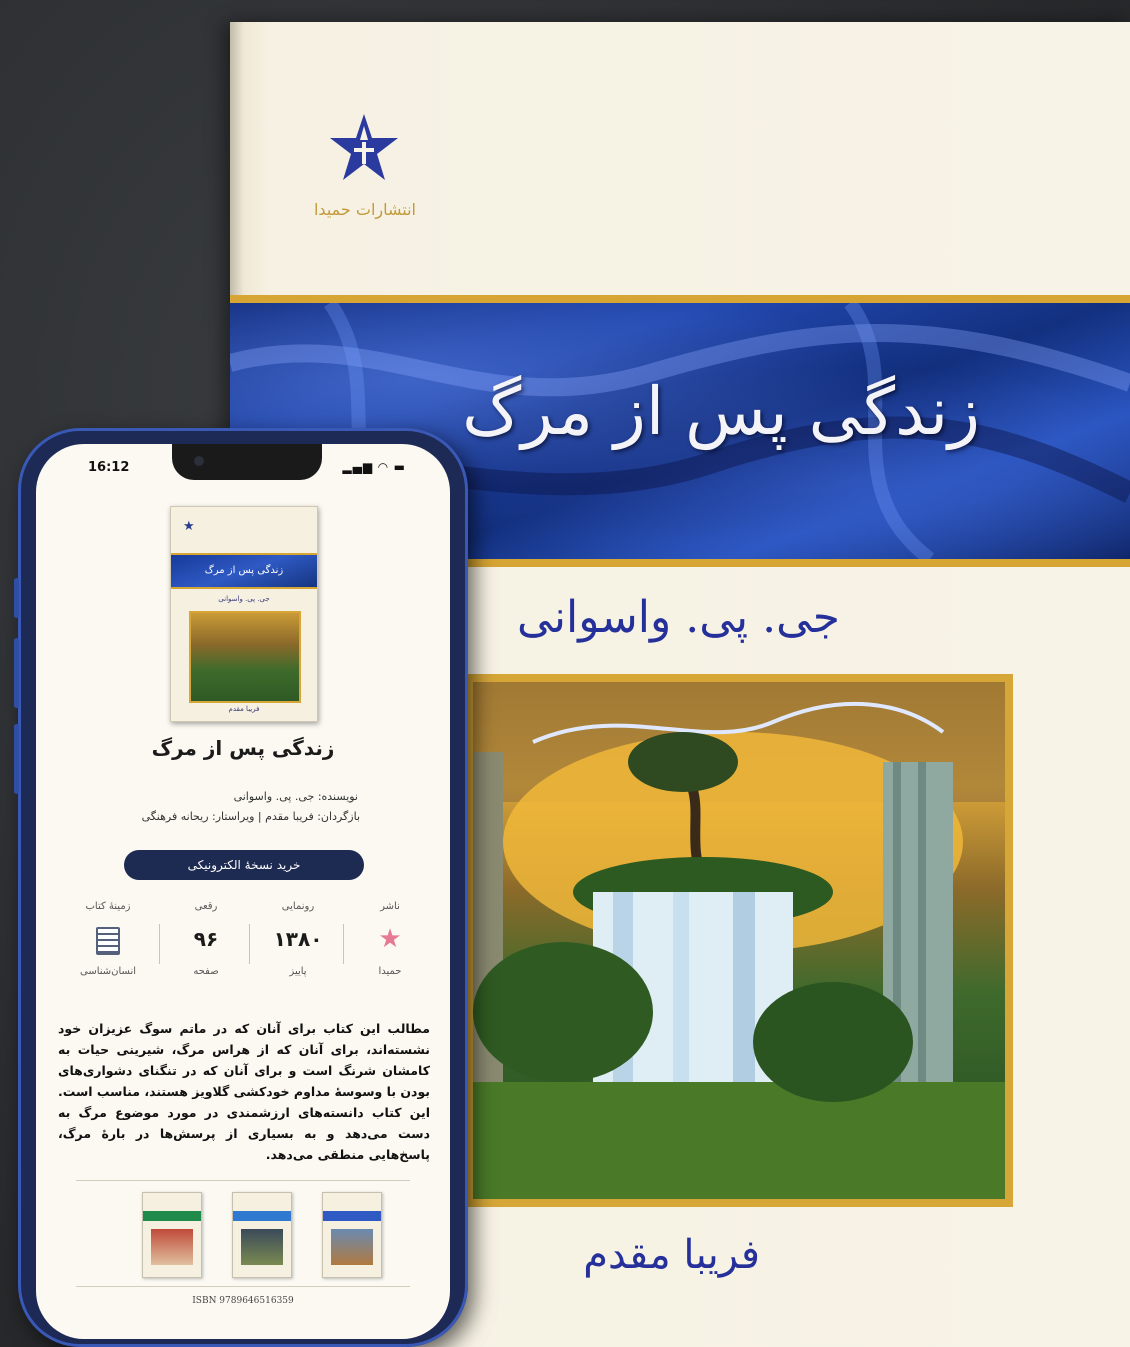 This screenshot has height=1347, width=1130. Describe the element at coordinates (295, 796) in the screenshot. I see `author-credit: نویسنده: جی. پی. واسوانی` at that location.